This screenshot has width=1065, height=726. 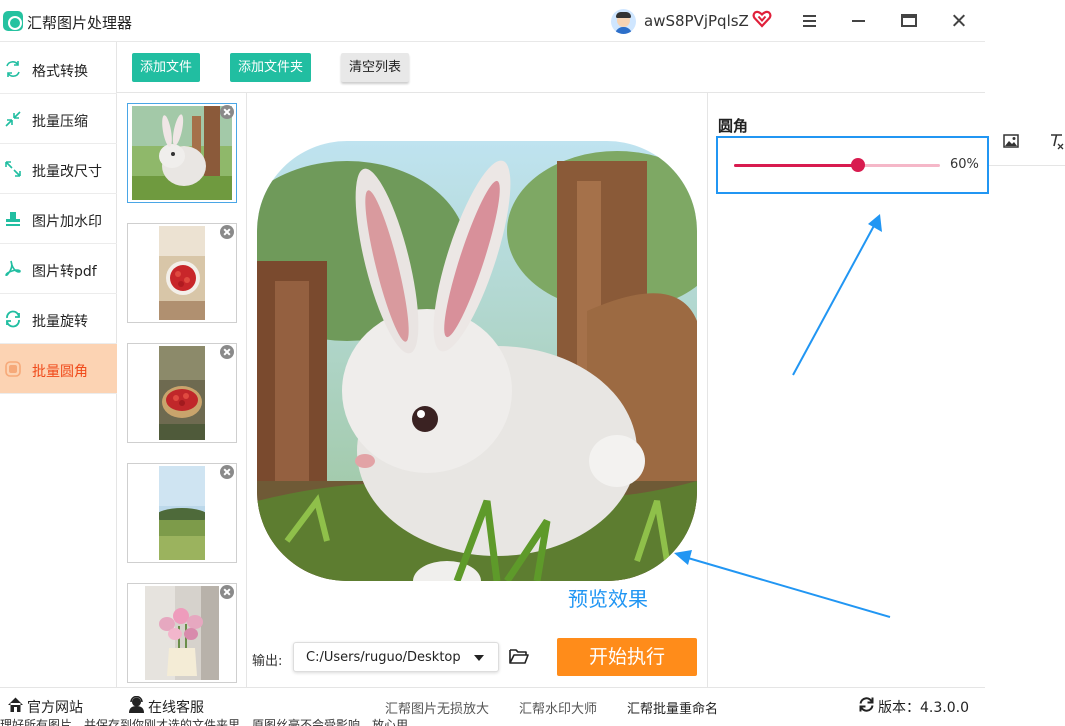 I want to click on thumbnail-rabbit, so click(x=182, y=153).